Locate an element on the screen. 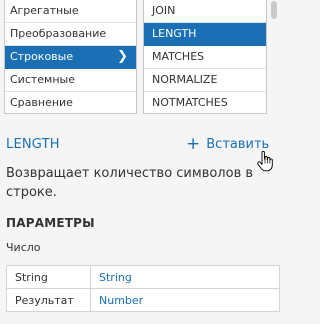 The width and height of the screenshot is (320, 324). function-item-join: JOIN is located at coordinates (205, 11).